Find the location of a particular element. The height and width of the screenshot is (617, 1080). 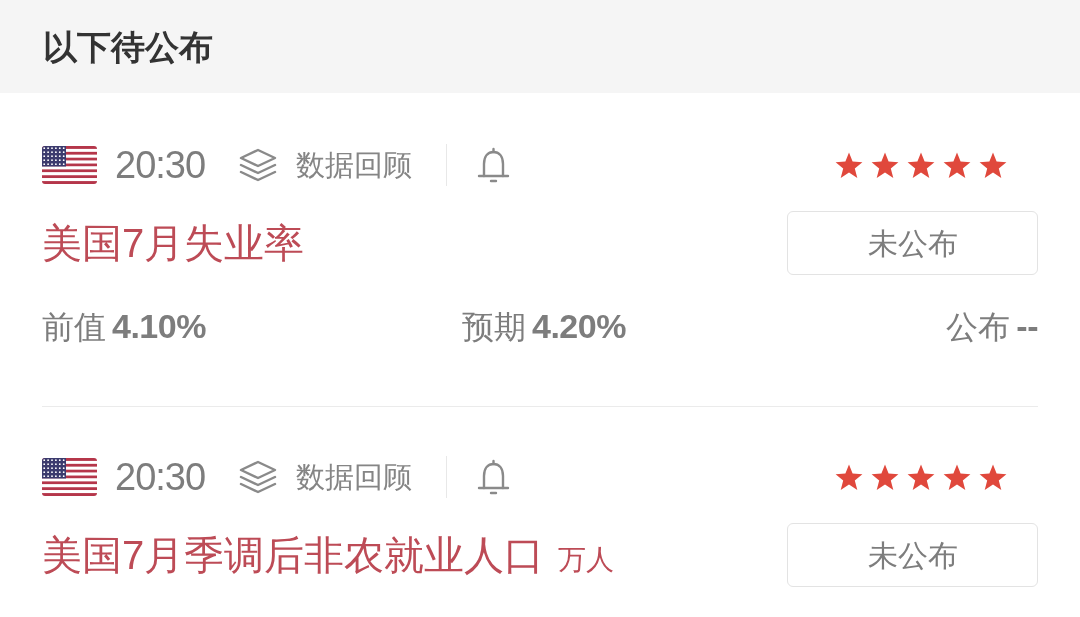

value-label: 前值 is located at coordinates (74, 327).